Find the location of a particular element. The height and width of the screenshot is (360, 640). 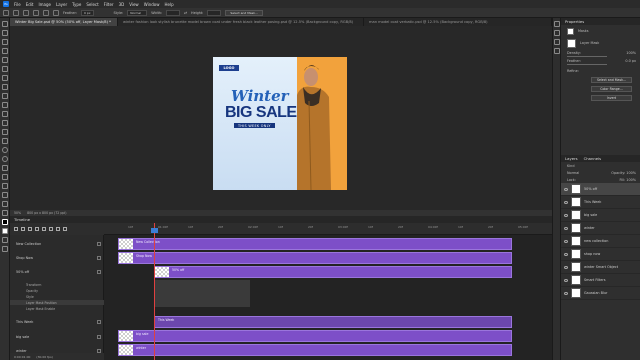

split-icon is located at coordinates (58, 229).